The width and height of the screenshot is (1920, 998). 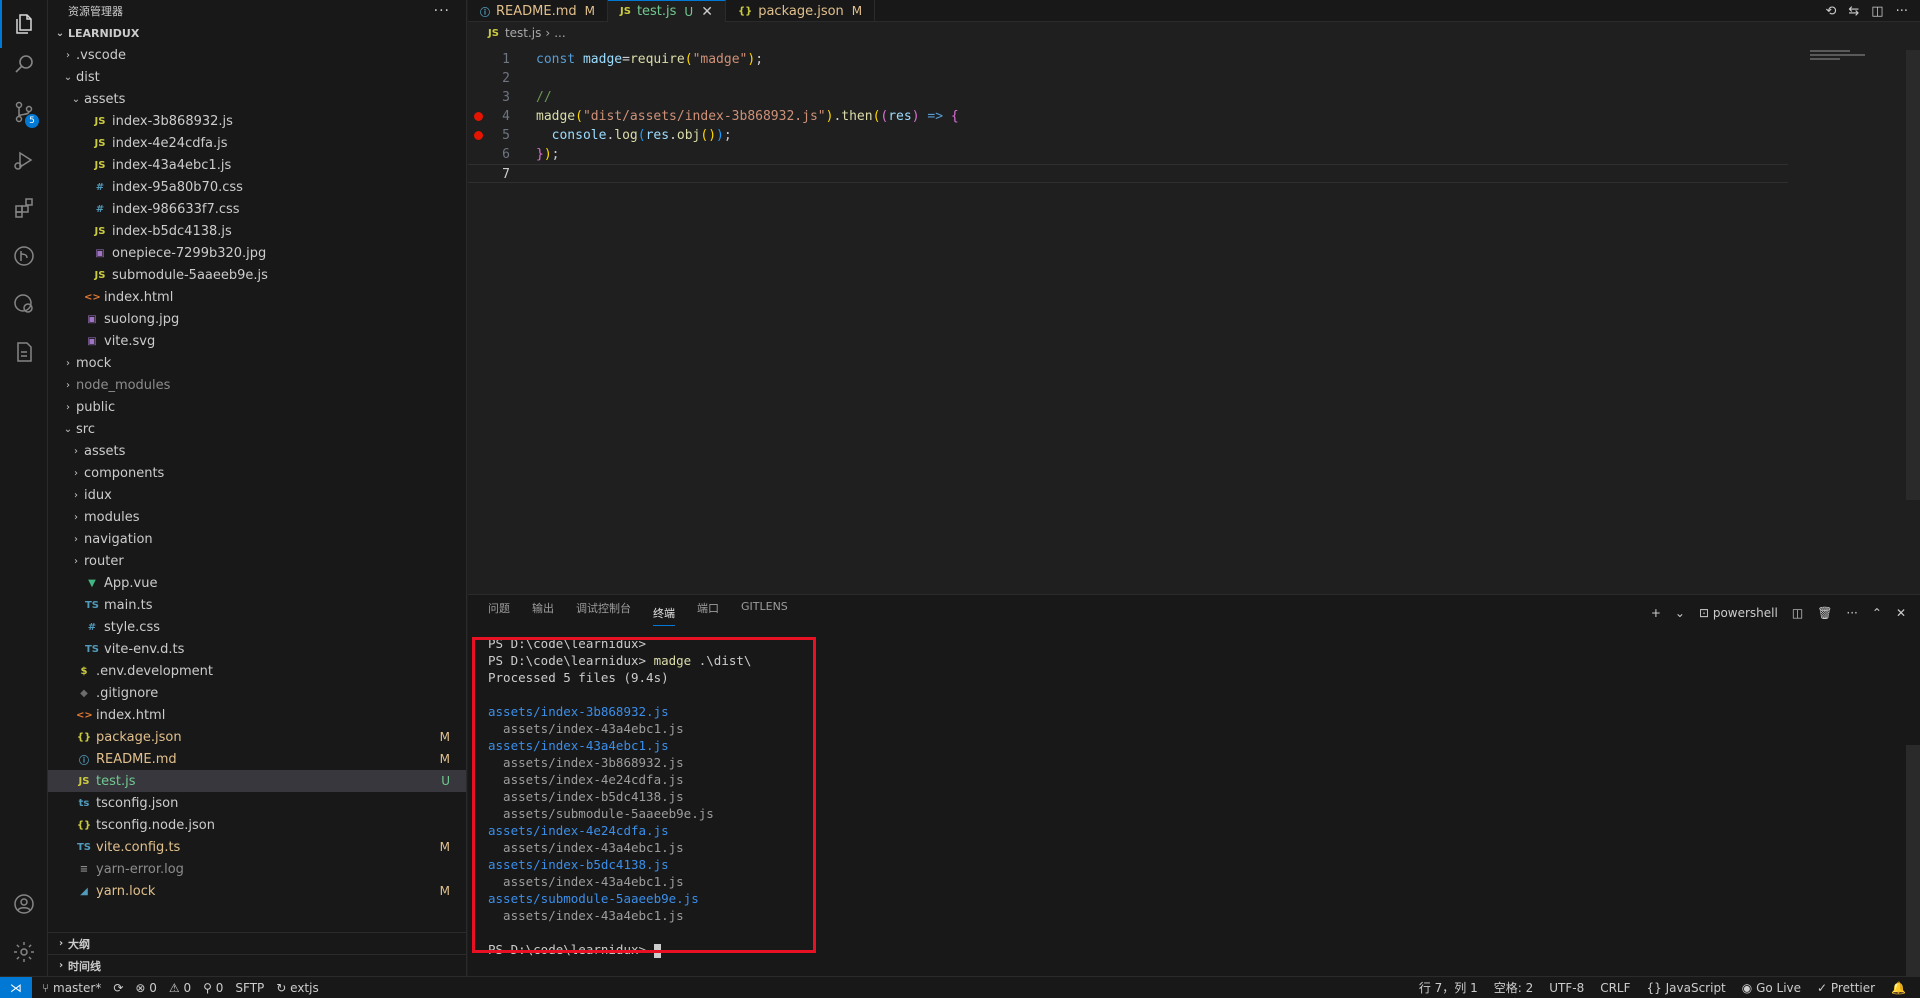 I want to click on gitlens-icon, so click(x=24, y=256).